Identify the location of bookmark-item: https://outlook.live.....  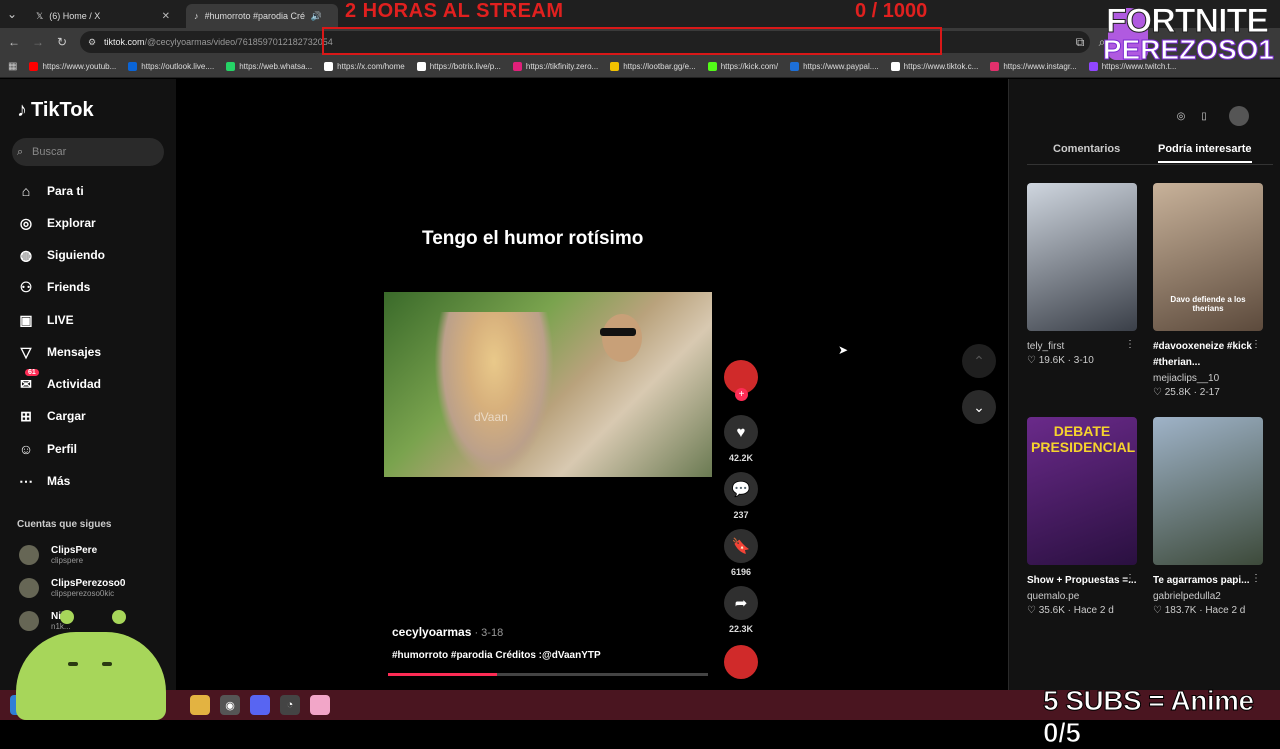
(171, 66).